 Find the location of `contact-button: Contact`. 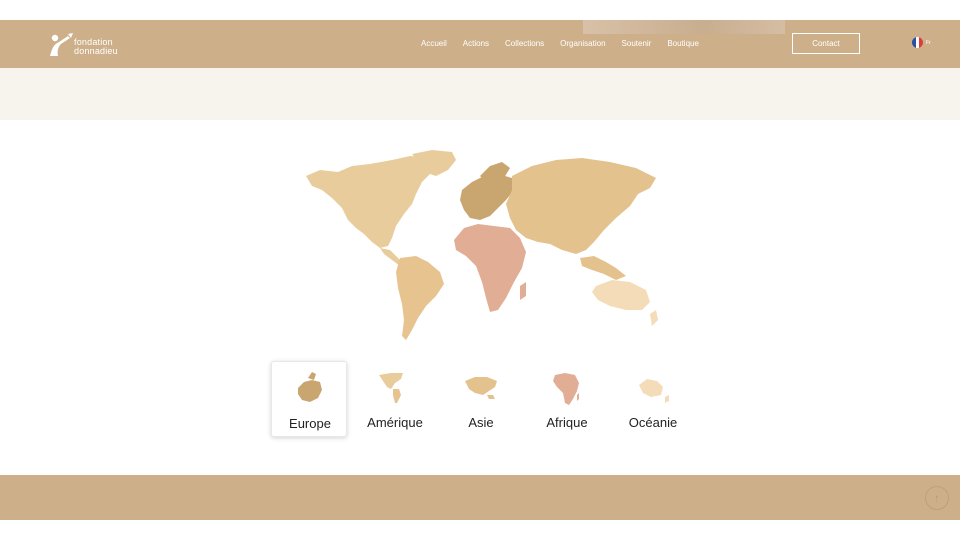

contact-button: Contact is located at coordinates (826, 43).